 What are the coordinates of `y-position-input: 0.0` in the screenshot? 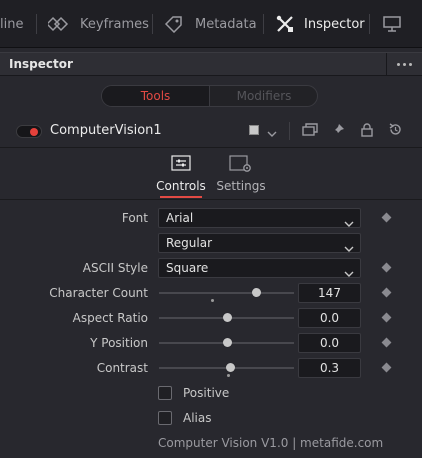 It's located at (329, 343).